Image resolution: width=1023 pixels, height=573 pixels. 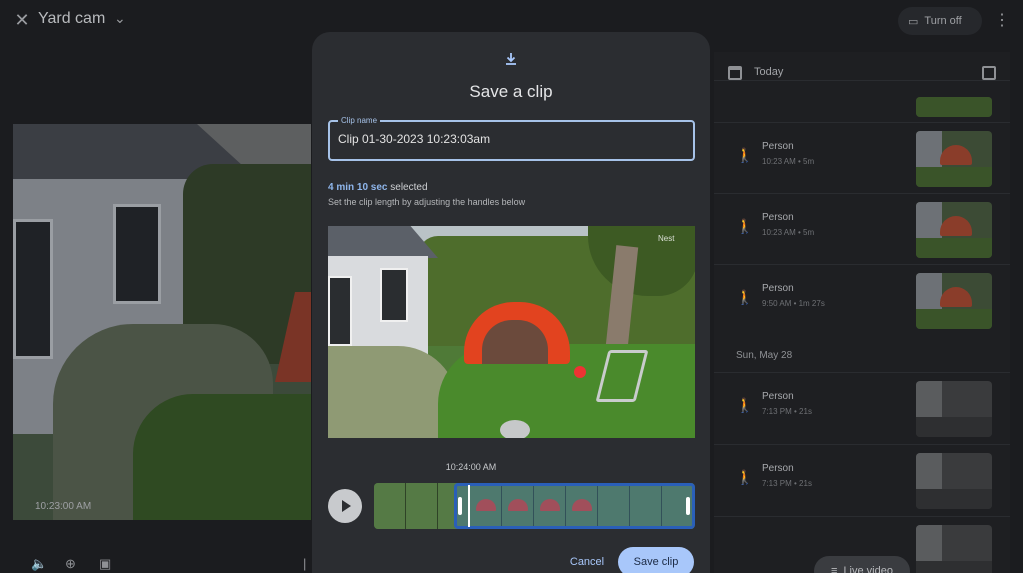 I want to click on play-icon, so click(x=346, y=506).